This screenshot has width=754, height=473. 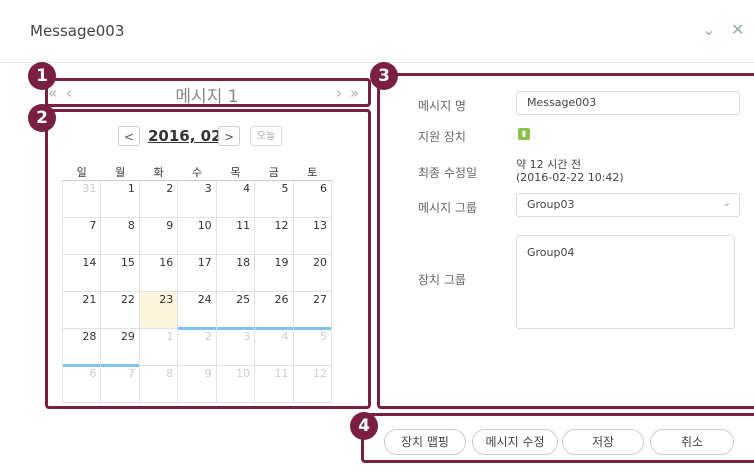 What do you see at coordinates (81, 172) in the screenshot?
I see `weekday-header: 일` at bounding box center [81, 172].